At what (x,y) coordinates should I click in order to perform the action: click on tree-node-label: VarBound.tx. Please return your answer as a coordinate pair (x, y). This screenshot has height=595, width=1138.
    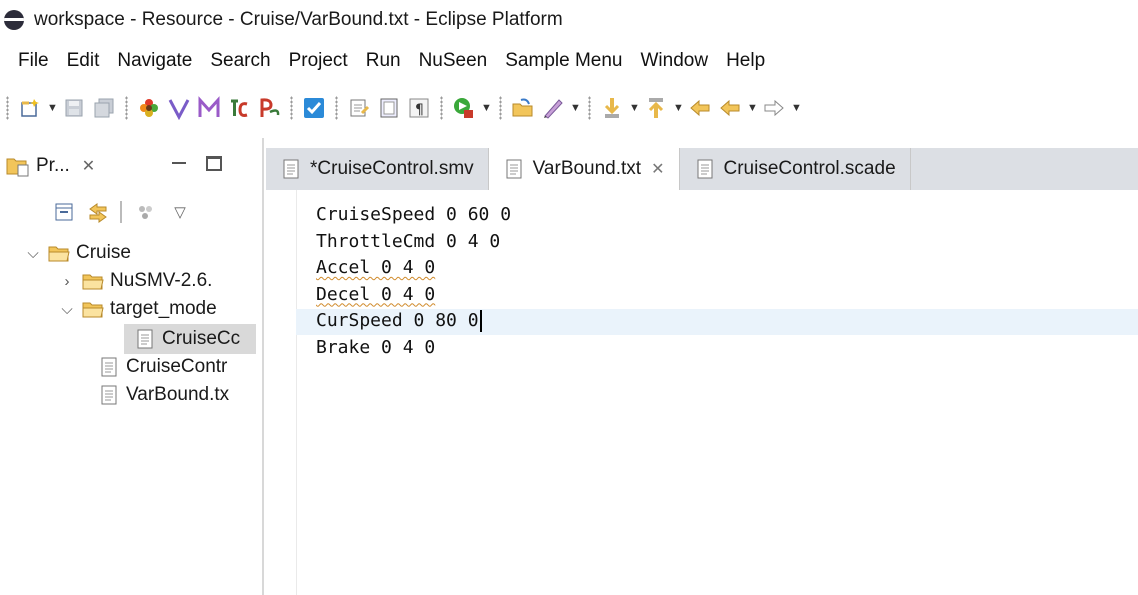
    Looking at the image, I should click on (178, 394).